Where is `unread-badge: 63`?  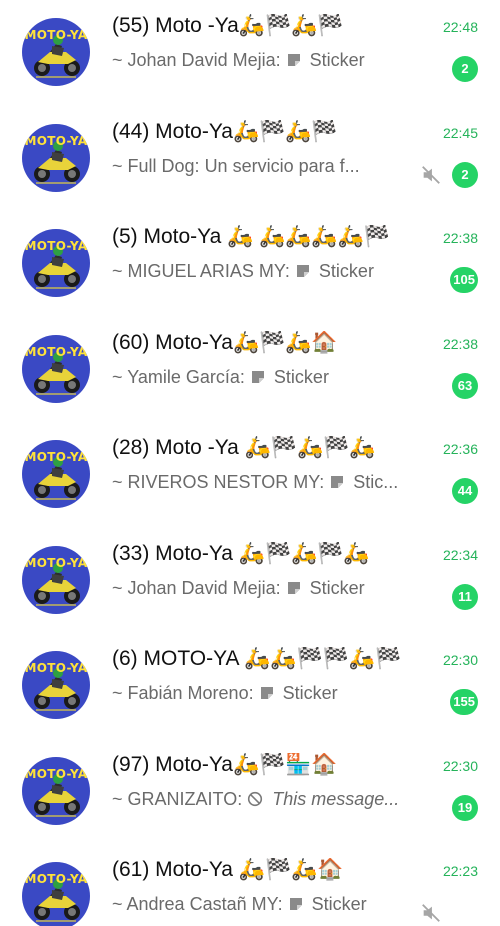
unread-badge: 63 is located at coordinates (465, 385).